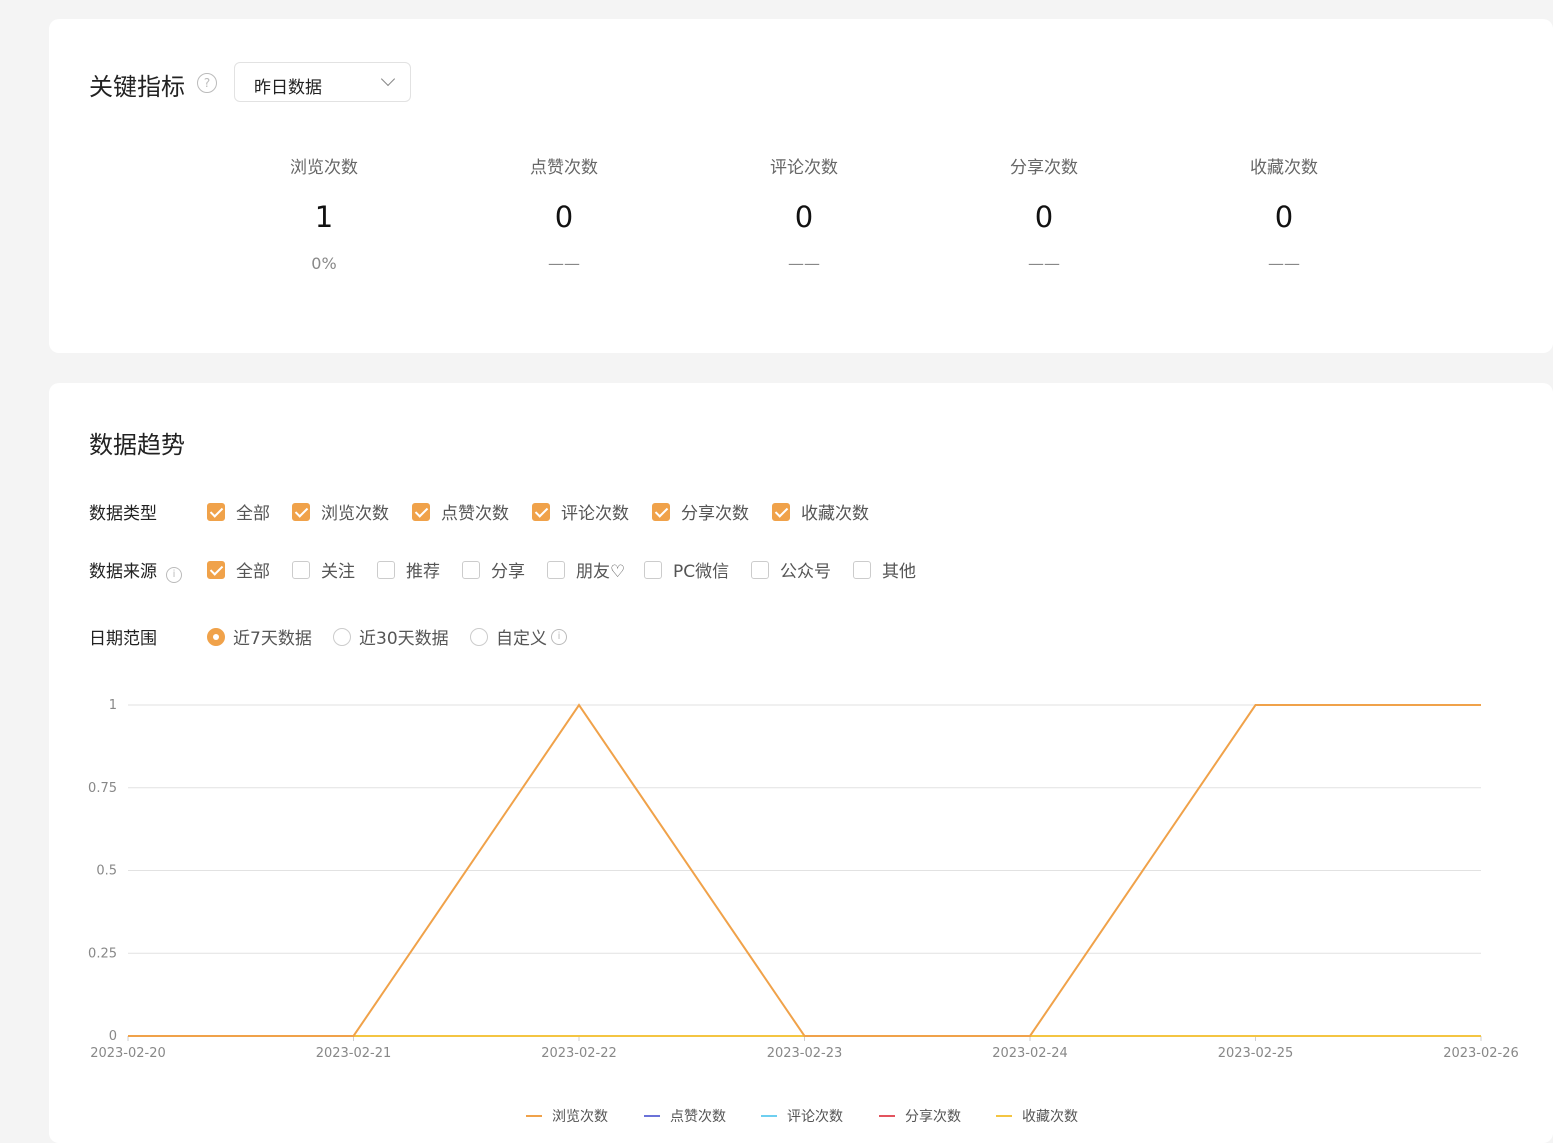  What do you see at coordinates (698, 1117) in the screenshot?
I see `legend-label: 点赞次数` at bounding box center [698, 1117].